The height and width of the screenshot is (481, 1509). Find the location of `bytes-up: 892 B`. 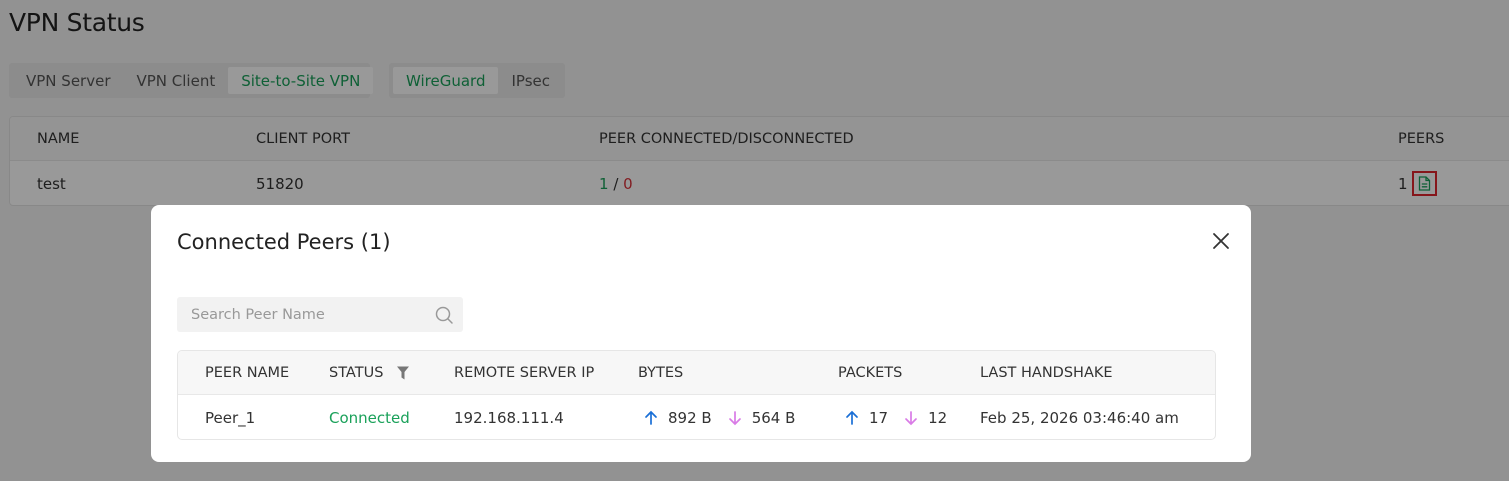

bytes-up: 892 B is located at coordinates (690, 417).